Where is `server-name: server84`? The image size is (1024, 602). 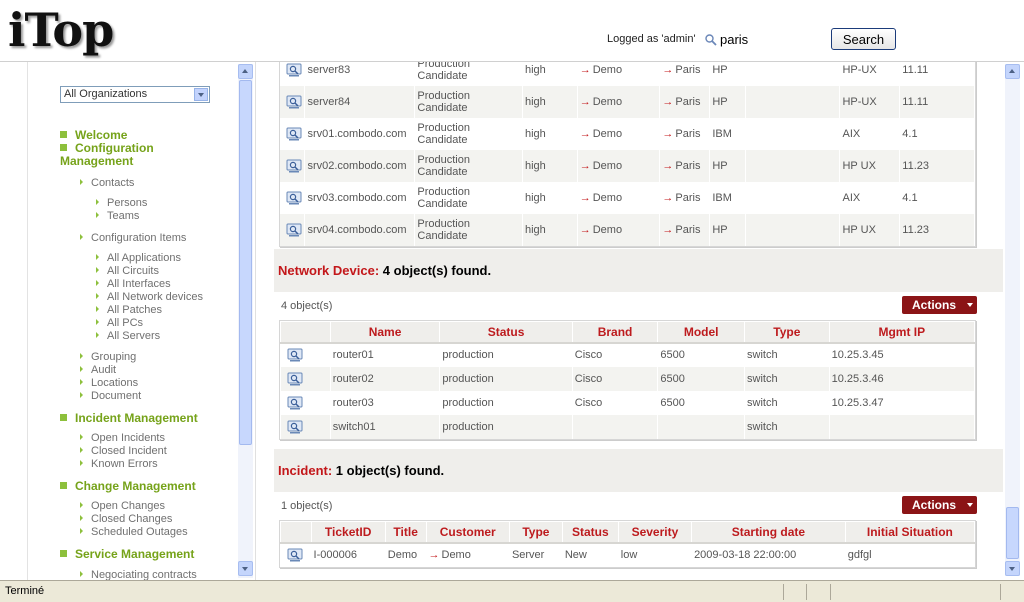 server-name: server84 is located at coordinates (360, 102).